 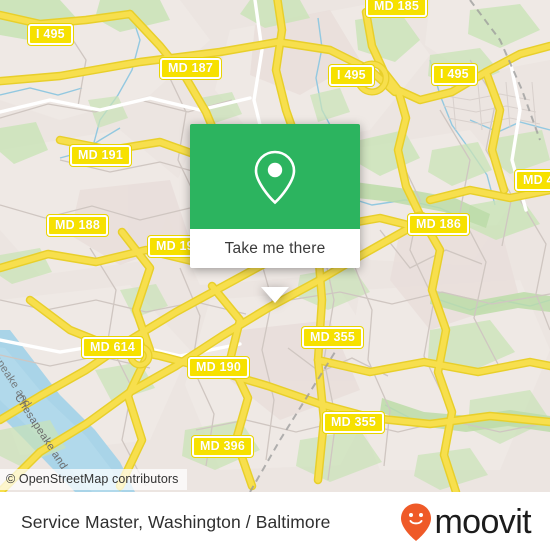 What do you see at coordinates (190, 68) in the screenshot?
I see `road-shield: MD 187` at bounding box center [190, 68].